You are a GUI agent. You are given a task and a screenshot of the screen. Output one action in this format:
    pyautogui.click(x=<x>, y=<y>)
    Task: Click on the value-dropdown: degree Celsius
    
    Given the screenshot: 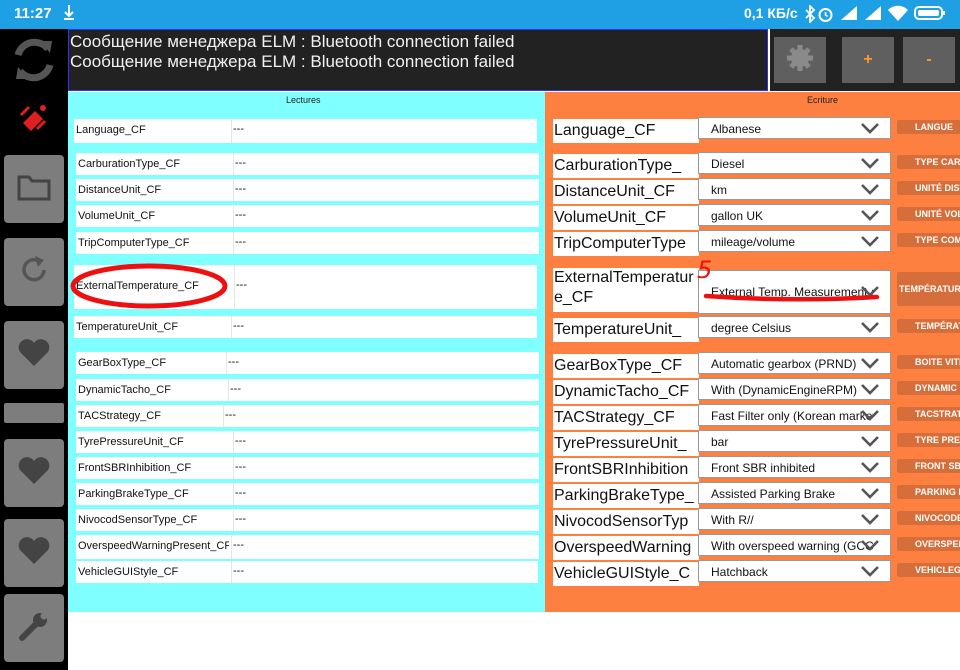 What is the action you would take?
    pyautogui.click(x=794, y=327)
    